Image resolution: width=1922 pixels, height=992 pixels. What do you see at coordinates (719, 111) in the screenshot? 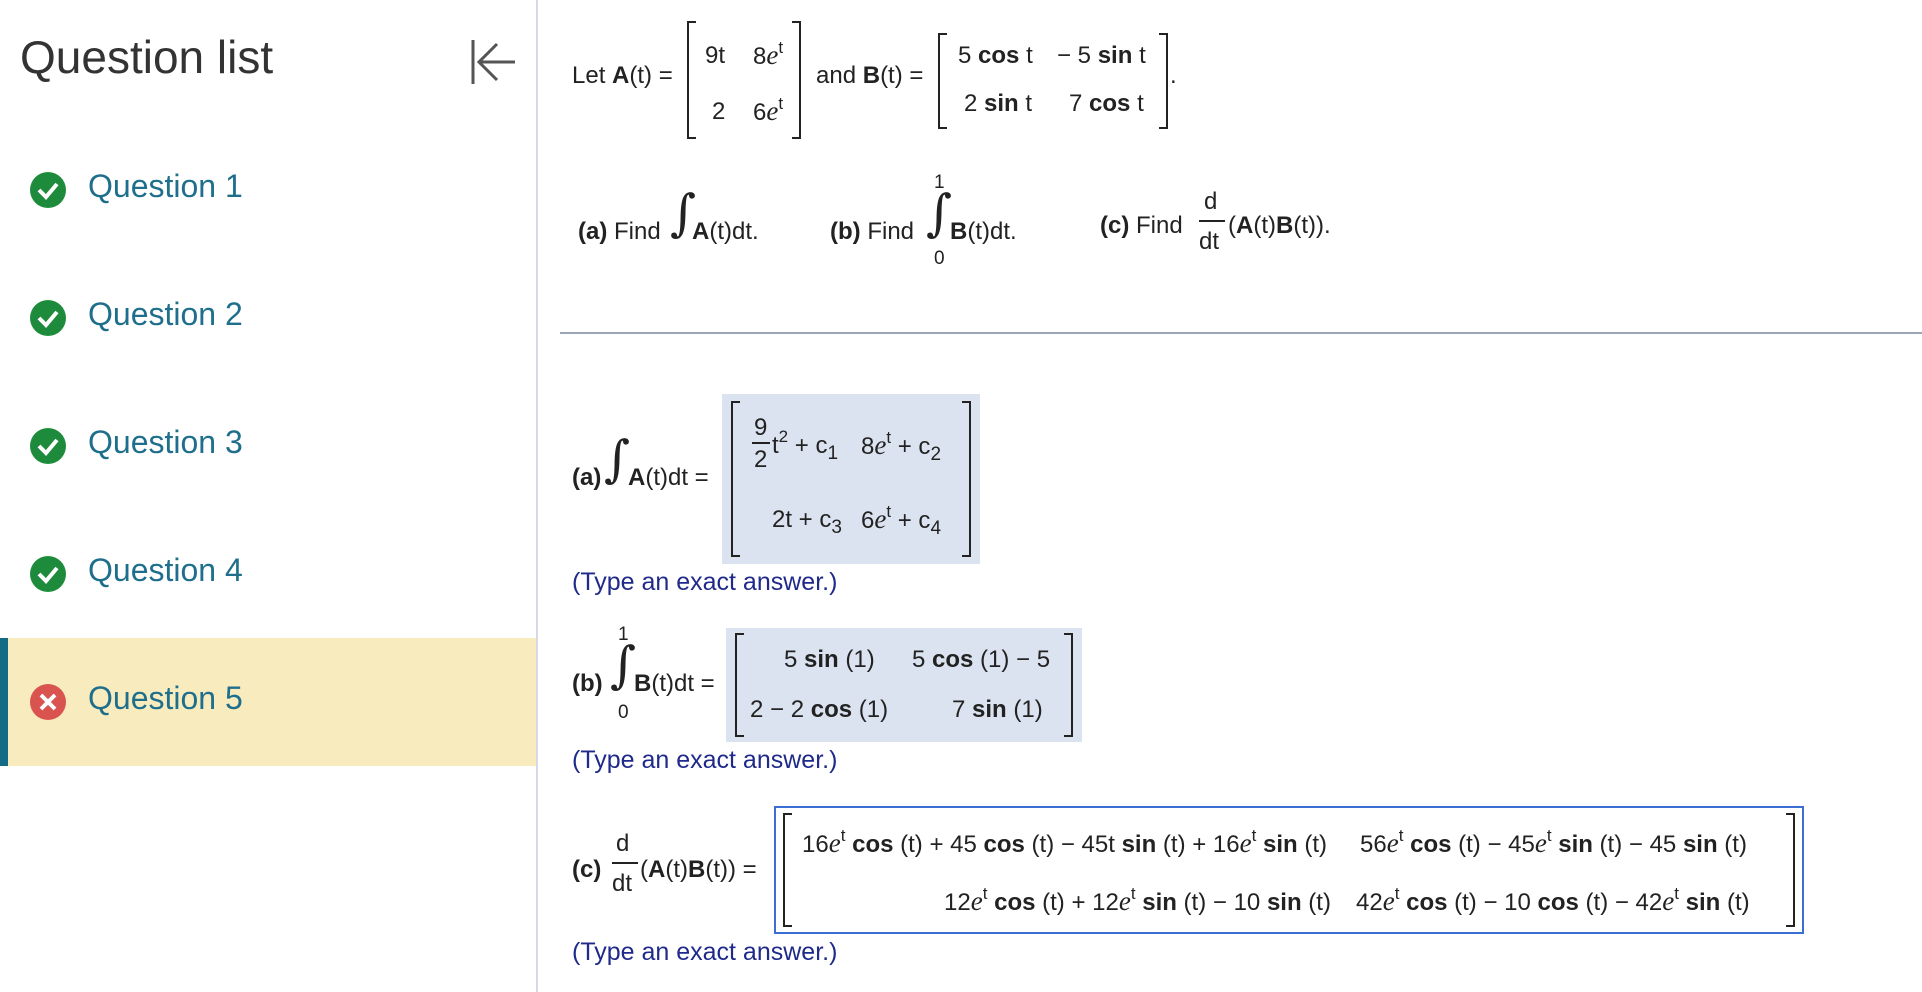
I see `matrix-a-r2c1: 2` at bounding box center [719, 111].